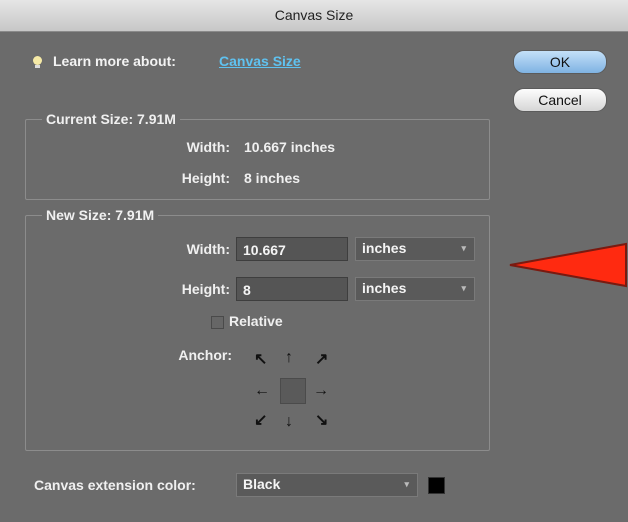 The image size is (628, 522). I want to click on relative-label: Relative, so click(256, 321).